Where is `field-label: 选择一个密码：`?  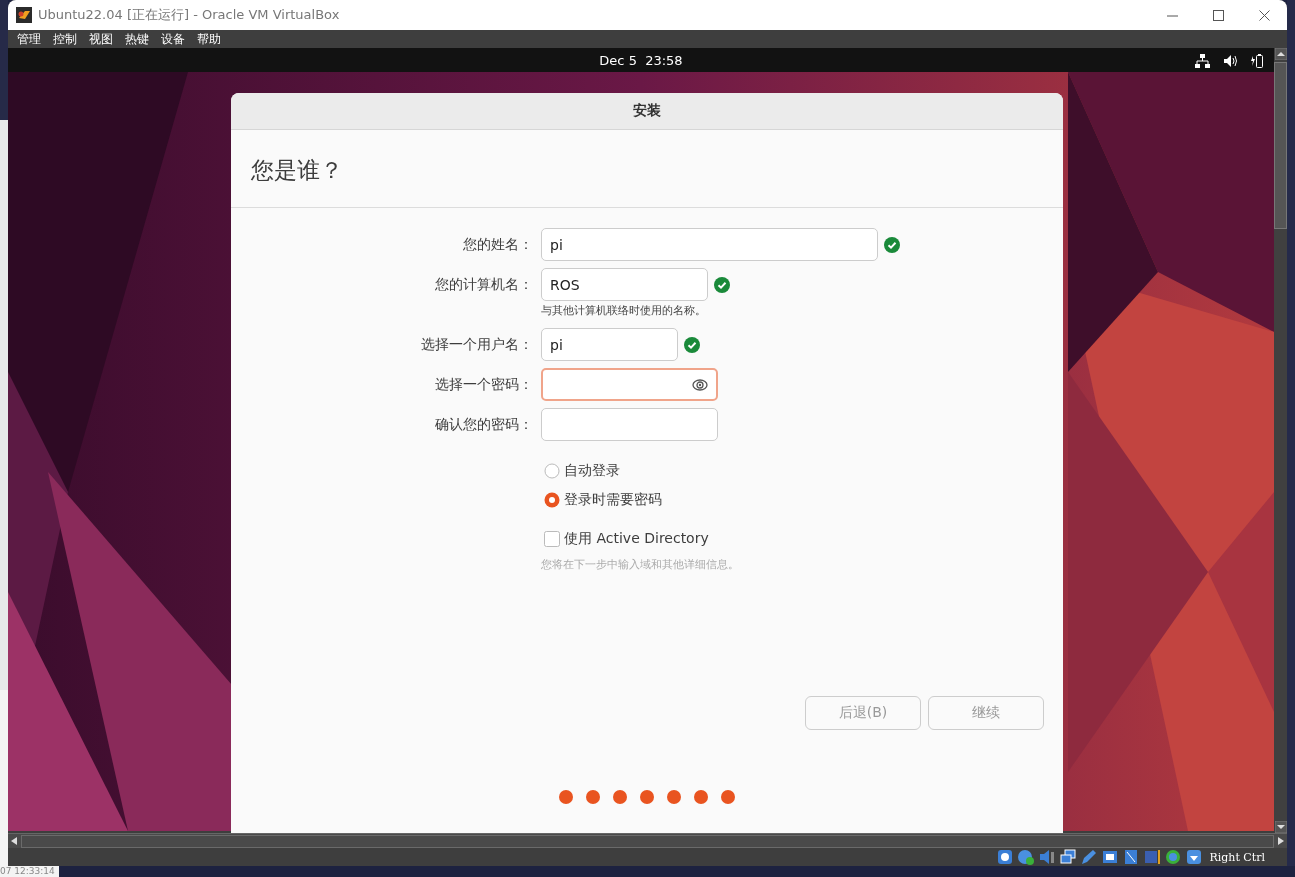
field-label: 选择一个密码： is located at coordinates (483, 384).